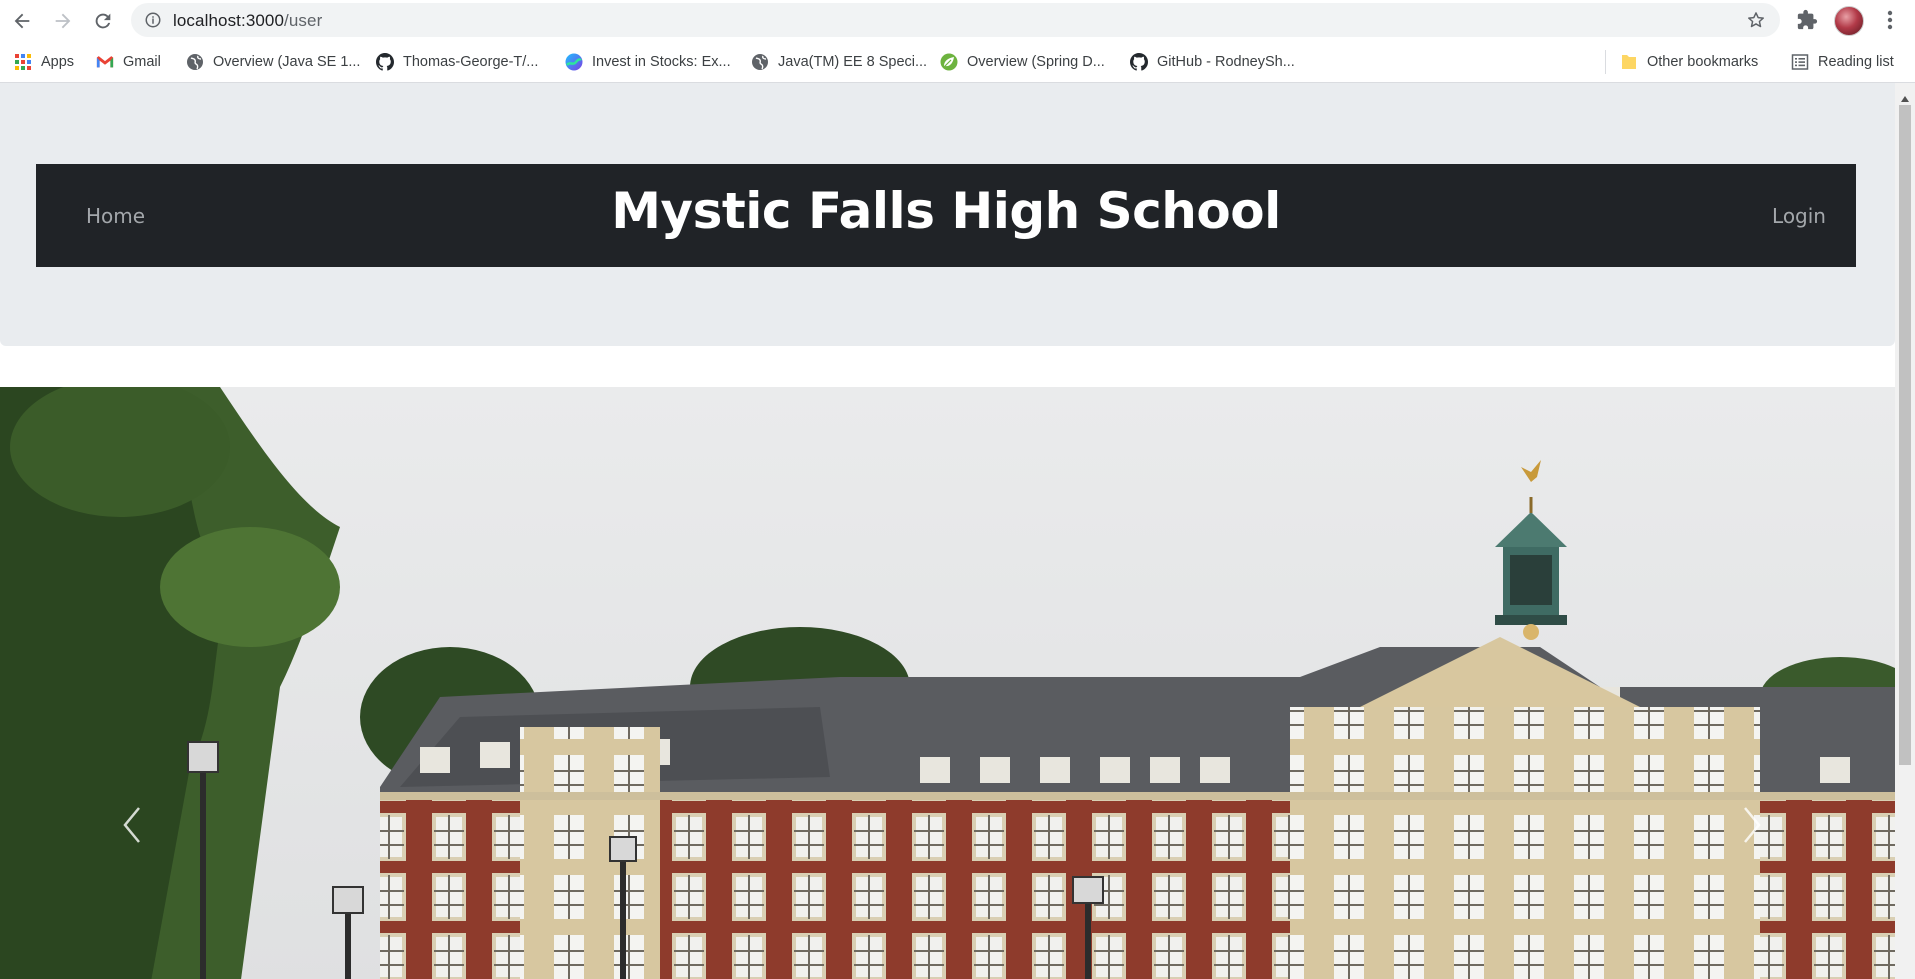 The width and height of the screenshot is (1915, 979). Describe the element at coordinates (949, 62) in the screenshot. I see `spring-leaf-icon` at that location.